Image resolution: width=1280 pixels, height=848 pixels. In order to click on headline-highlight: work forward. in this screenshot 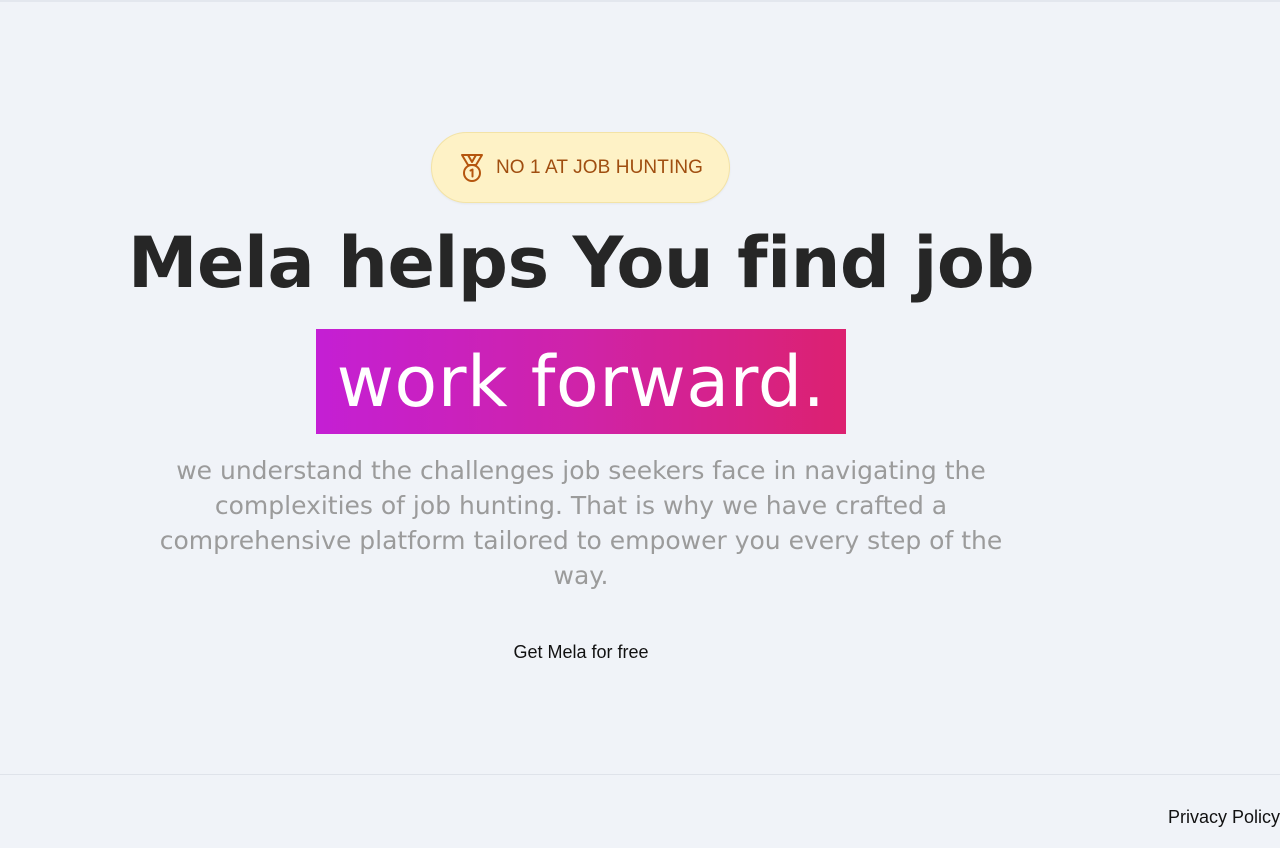, I will do `click(581, 381)`.